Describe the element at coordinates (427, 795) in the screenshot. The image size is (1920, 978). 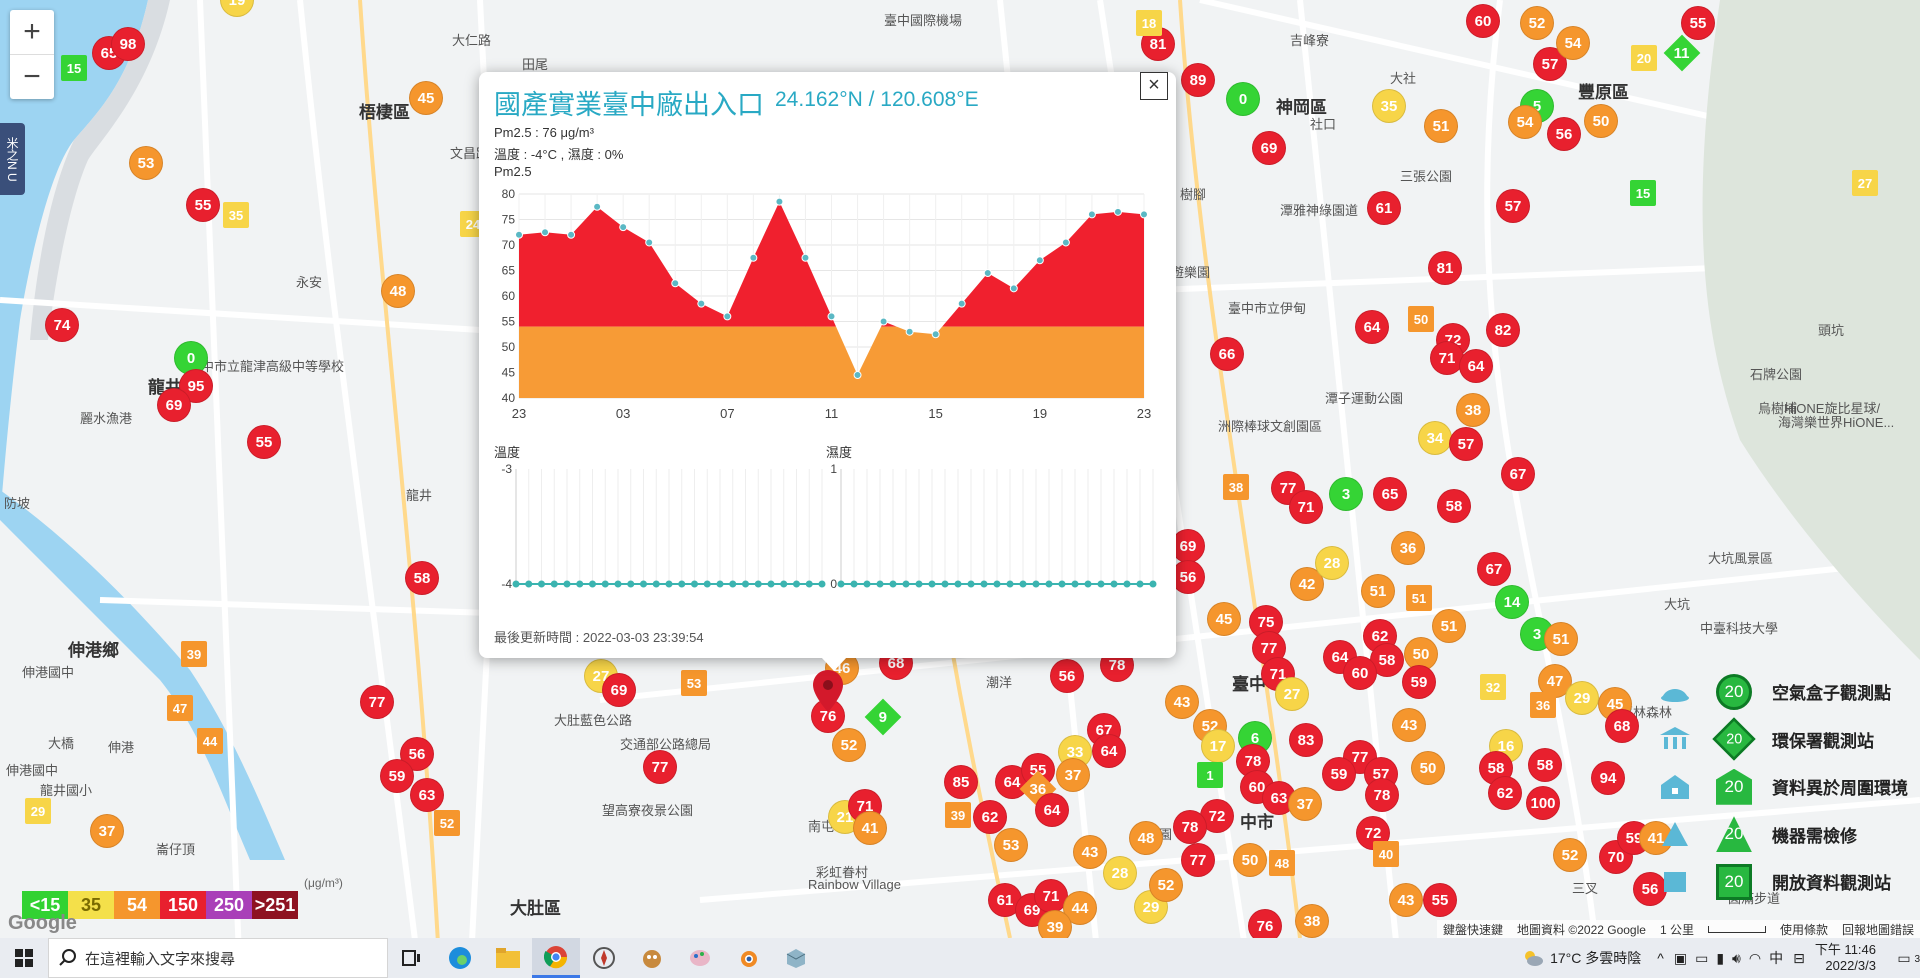
I see `station-marker: 63` at that location.